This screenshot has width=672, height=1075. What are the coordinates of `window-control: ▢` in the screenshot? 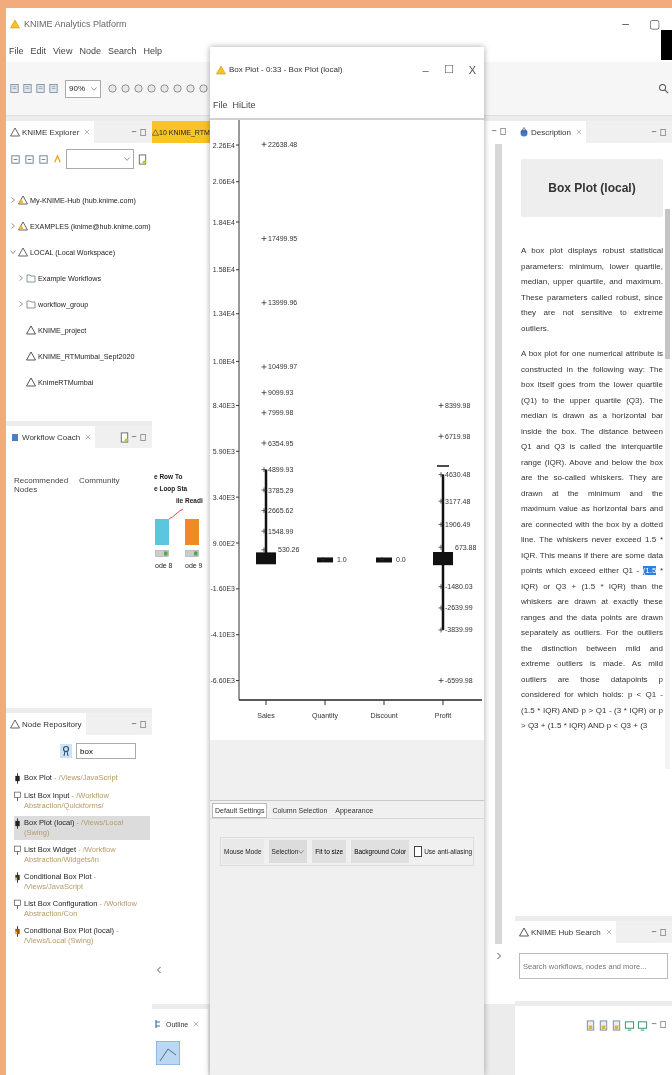 It's located at (654, 24).